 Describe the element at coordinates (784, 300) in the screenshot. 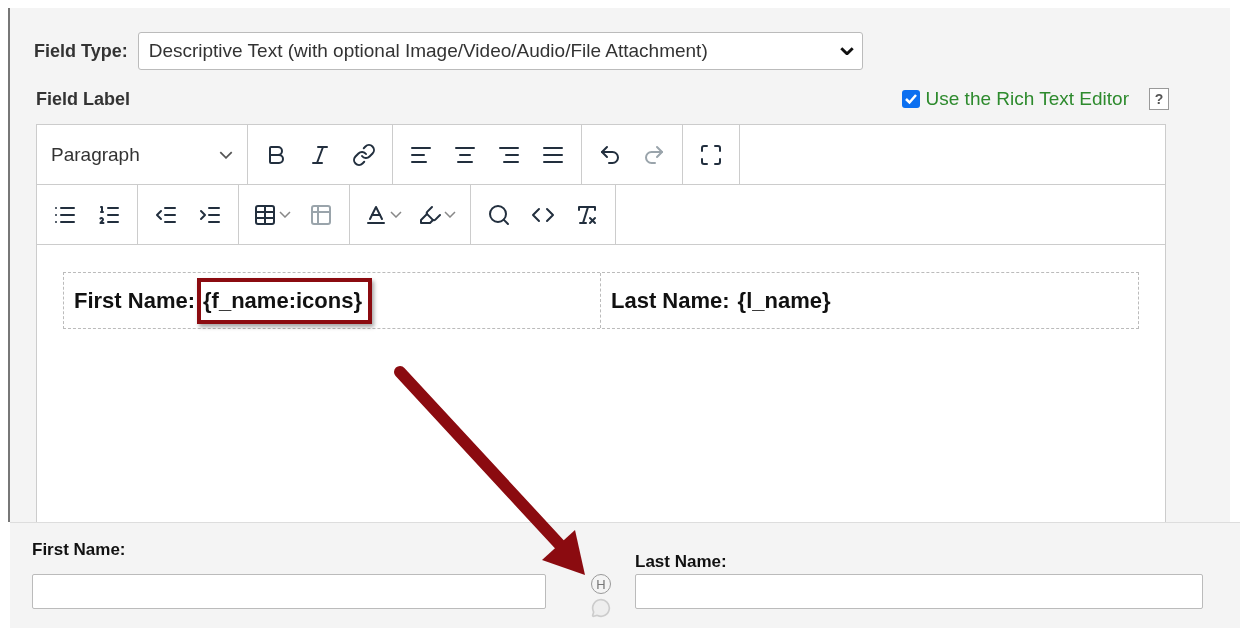

I see `field-token: {l_name}` at that location.